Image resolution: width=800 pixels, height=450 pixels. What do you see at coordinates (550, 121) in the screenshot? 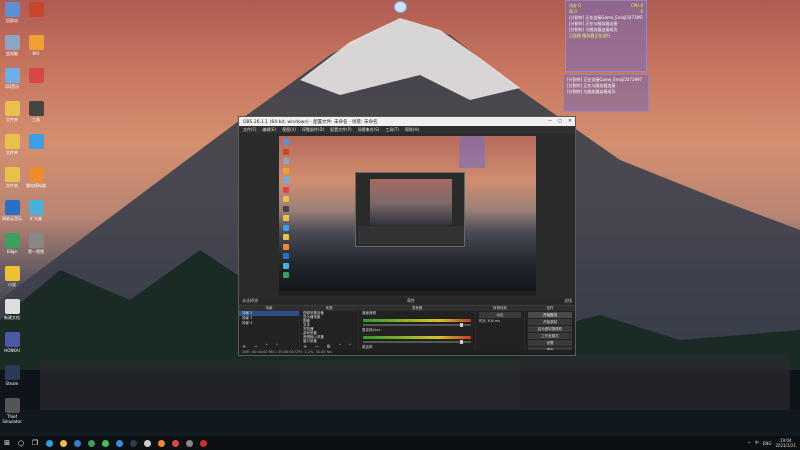
I see `minimize-button: —` at bounding box center [550, 121].